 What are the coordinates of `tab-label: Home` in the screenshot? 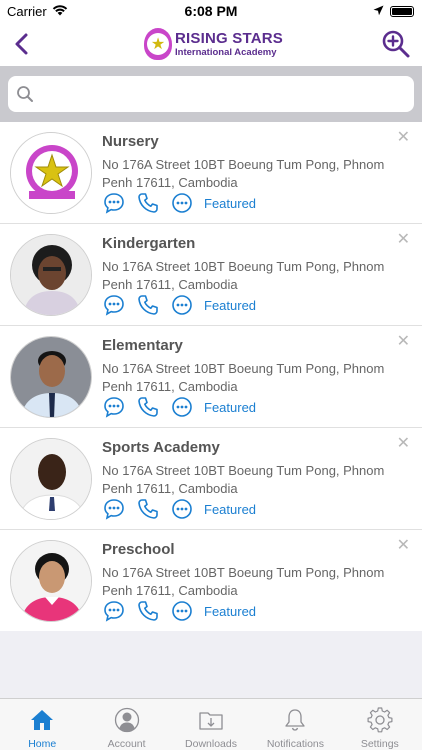 It's located at (42, 744).